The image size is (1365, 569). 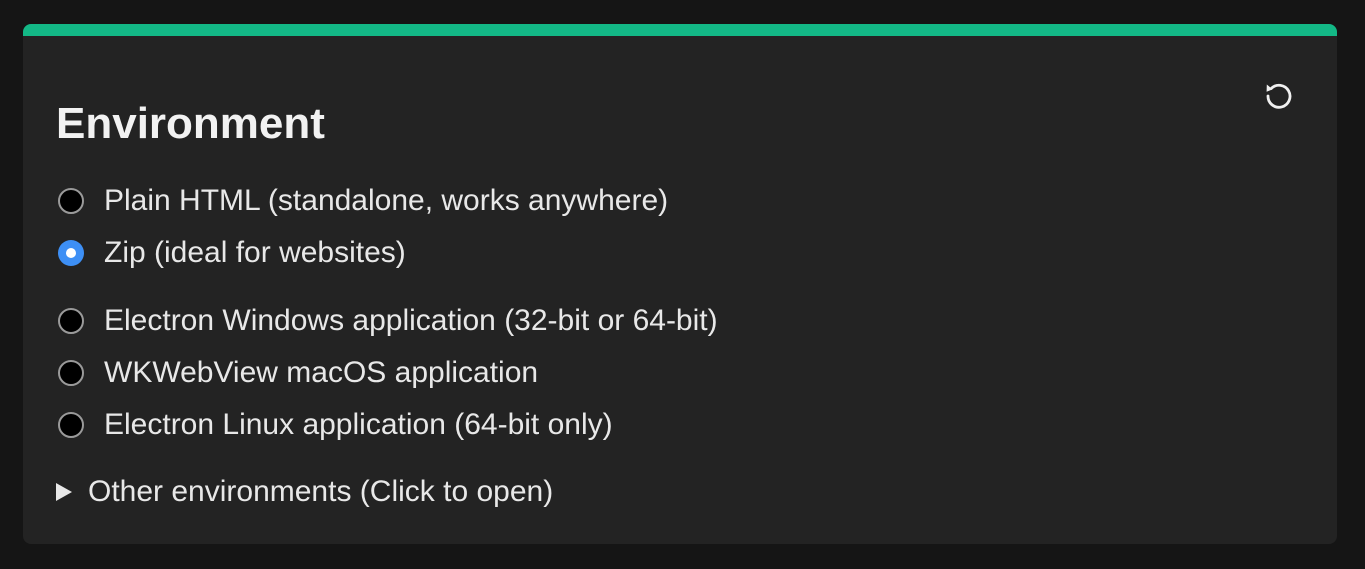 I want to click on option-label: WKWebView macOS application, so click(x=321, y=372).